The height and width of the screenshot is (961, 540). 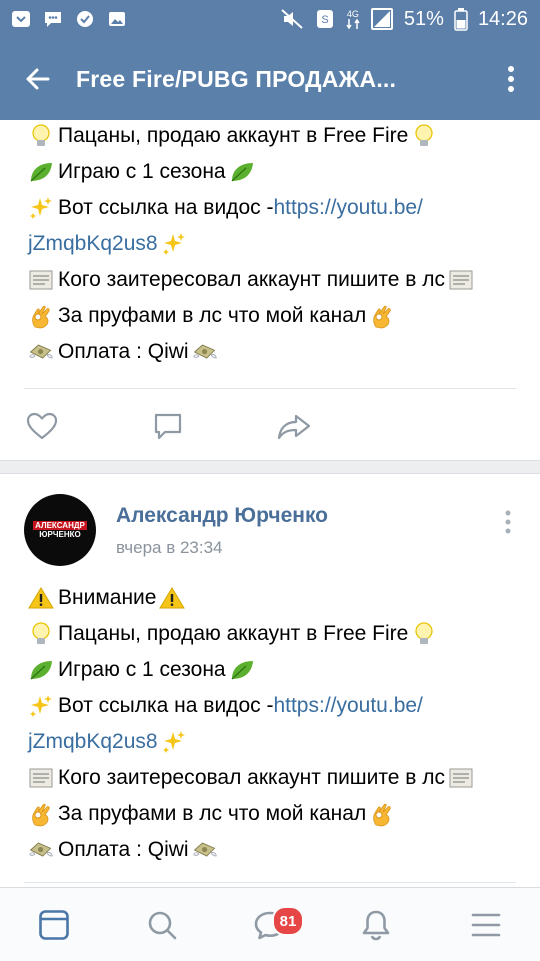 What do you see at coordinates (117, 19) in the screenshot?
I see `gallery-icon` at bounding box center [117, 19].